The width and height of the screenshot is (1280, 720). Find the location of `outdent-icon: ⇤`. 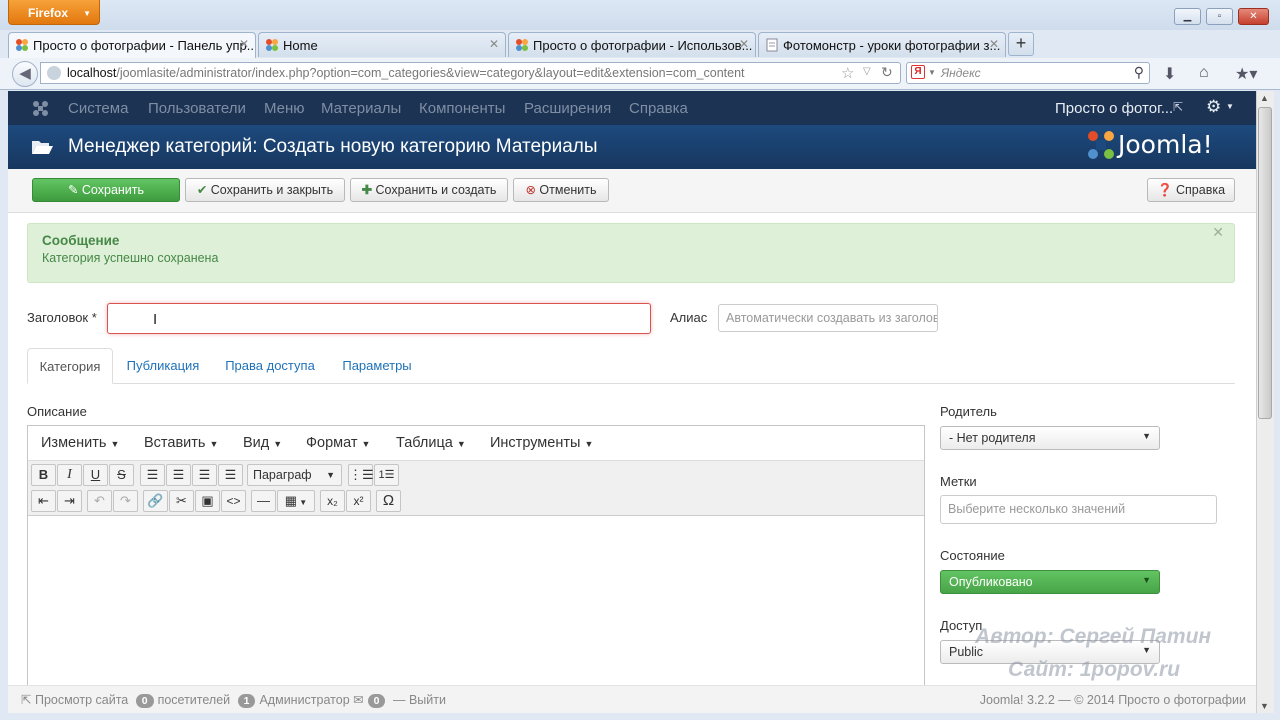

outdent-icon: ⇤ is located at coordinates (43, 501).